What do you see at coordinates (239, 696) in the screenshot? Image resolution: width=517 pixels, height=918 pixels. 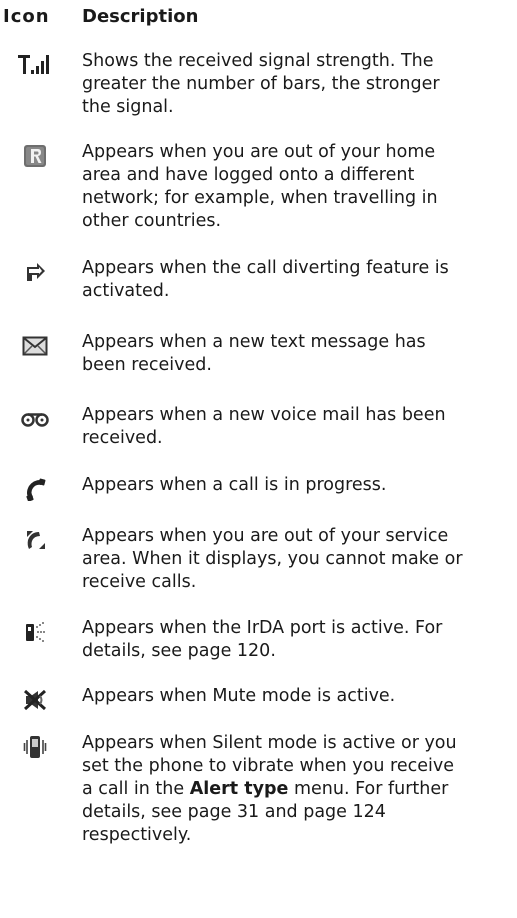 I see `row-description: Appears when Mute mode is active.` at bounding box center [239, 696].